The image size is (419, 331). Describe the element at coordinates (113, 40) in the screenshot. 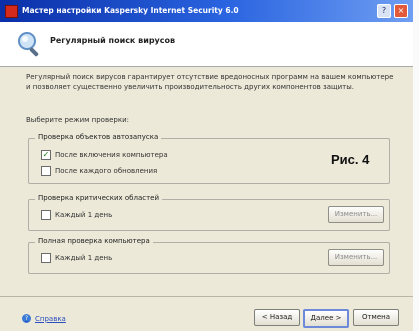

I see `page-title: Регулярный поиск вирусов` at that location.